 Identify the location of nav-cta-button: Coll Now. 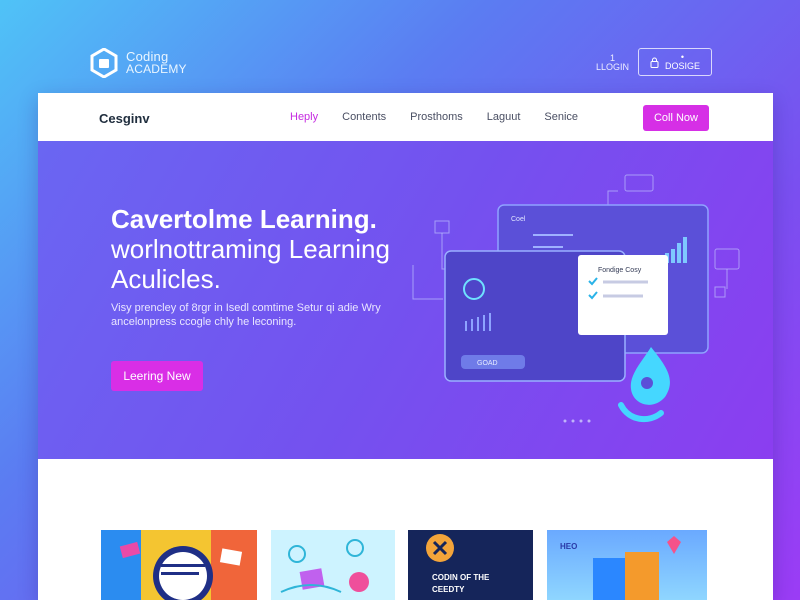
(676, 118).